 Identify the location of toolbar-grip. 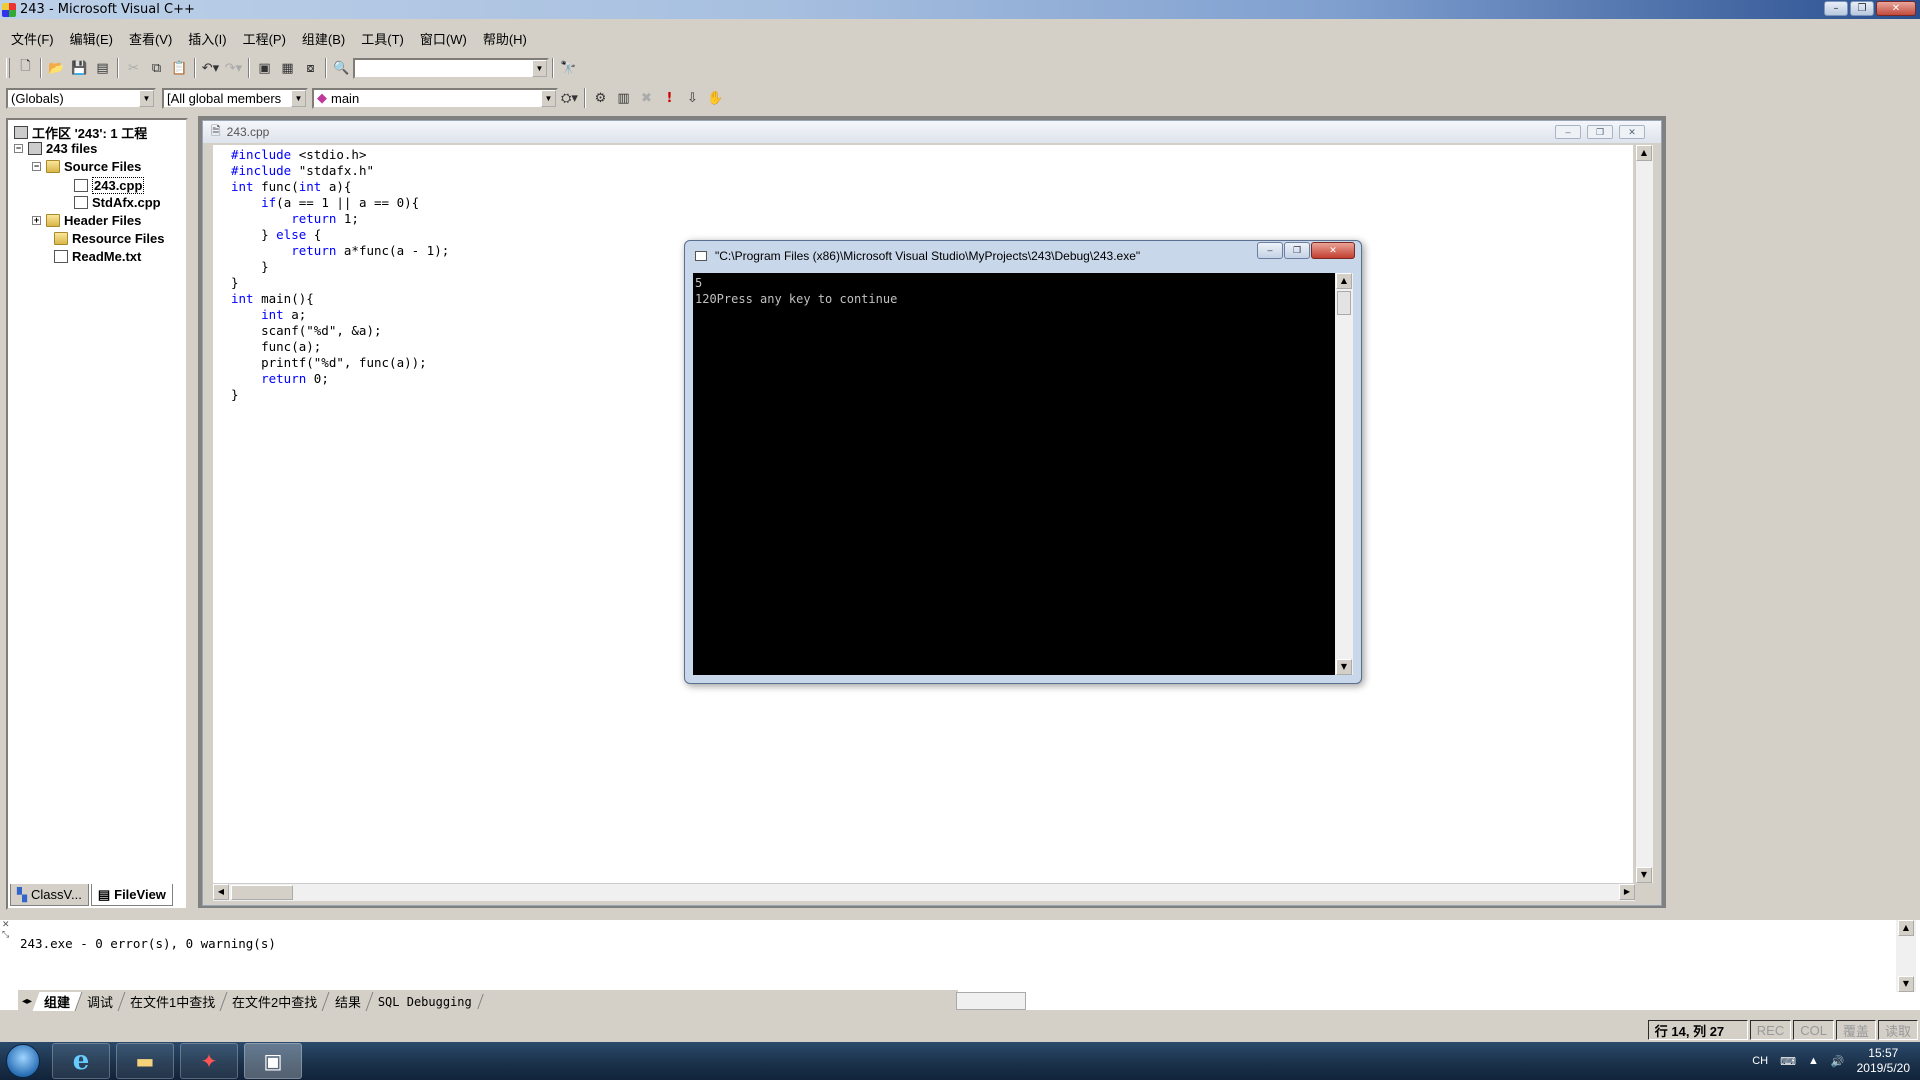
(8, 68).